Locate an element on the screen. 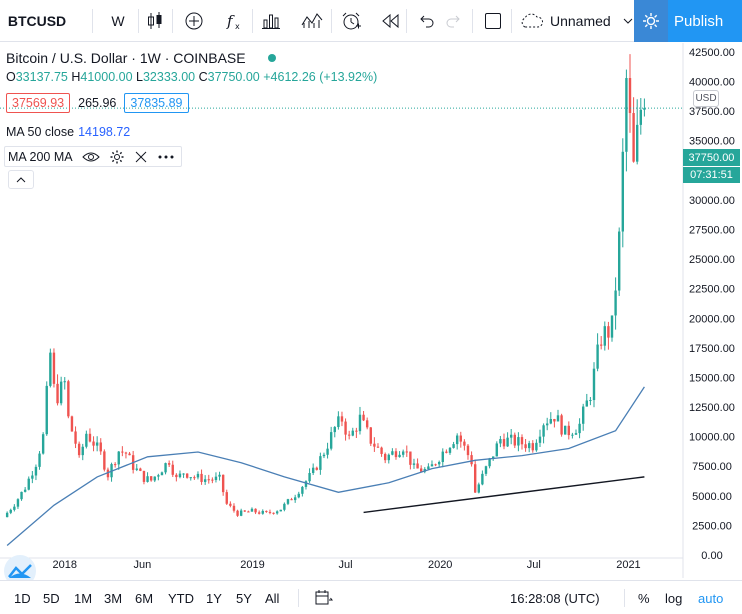 The image size is (742, 614). range-button-1m: 1M is located at coordinates (83, 597).